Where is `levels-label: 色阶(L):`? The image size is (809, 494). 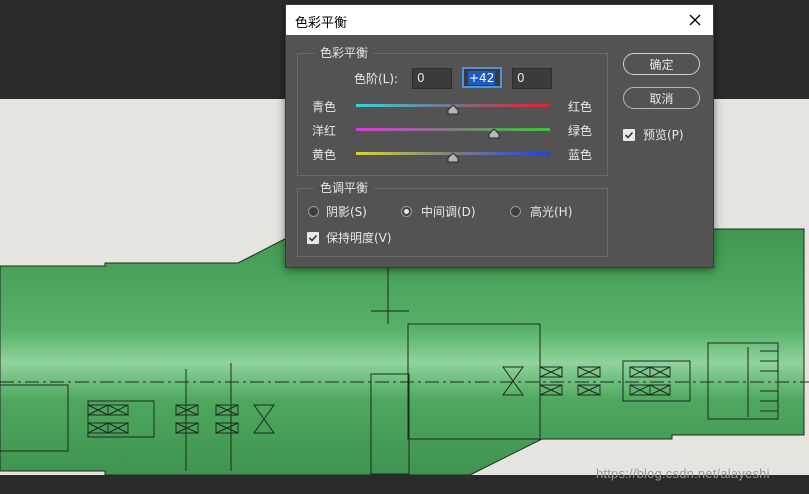 levels-label: 色阶(L): is located at coordinates (376, 79).